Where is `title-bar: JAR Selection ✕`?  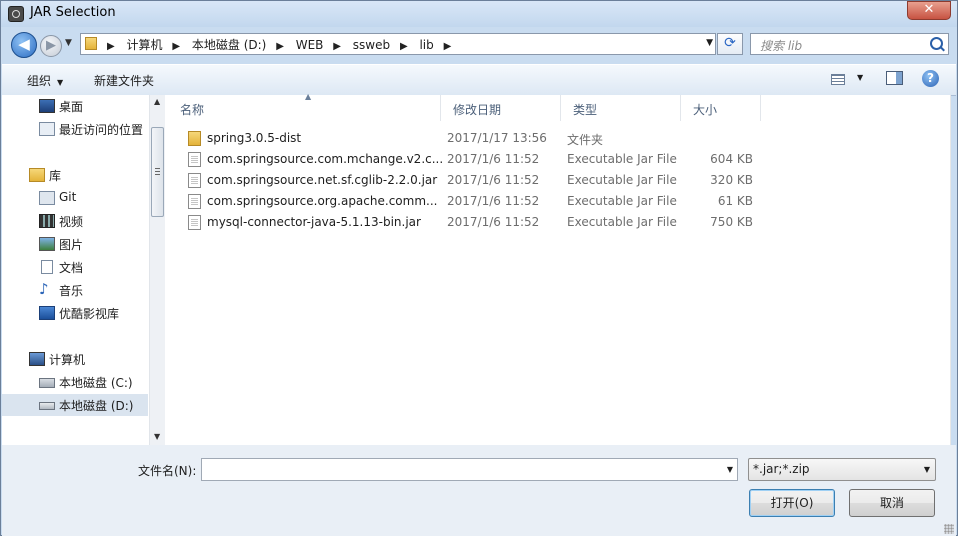
title-bar: JAR Selection ✕ is located at coordinates (479, 14).